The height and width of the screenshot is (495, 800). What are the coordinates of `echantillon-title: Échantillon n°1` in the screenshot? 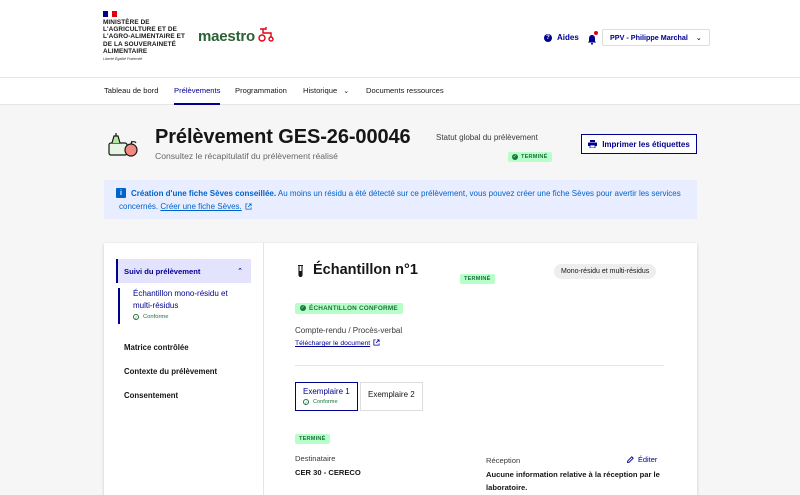 It's located at (365, 270).